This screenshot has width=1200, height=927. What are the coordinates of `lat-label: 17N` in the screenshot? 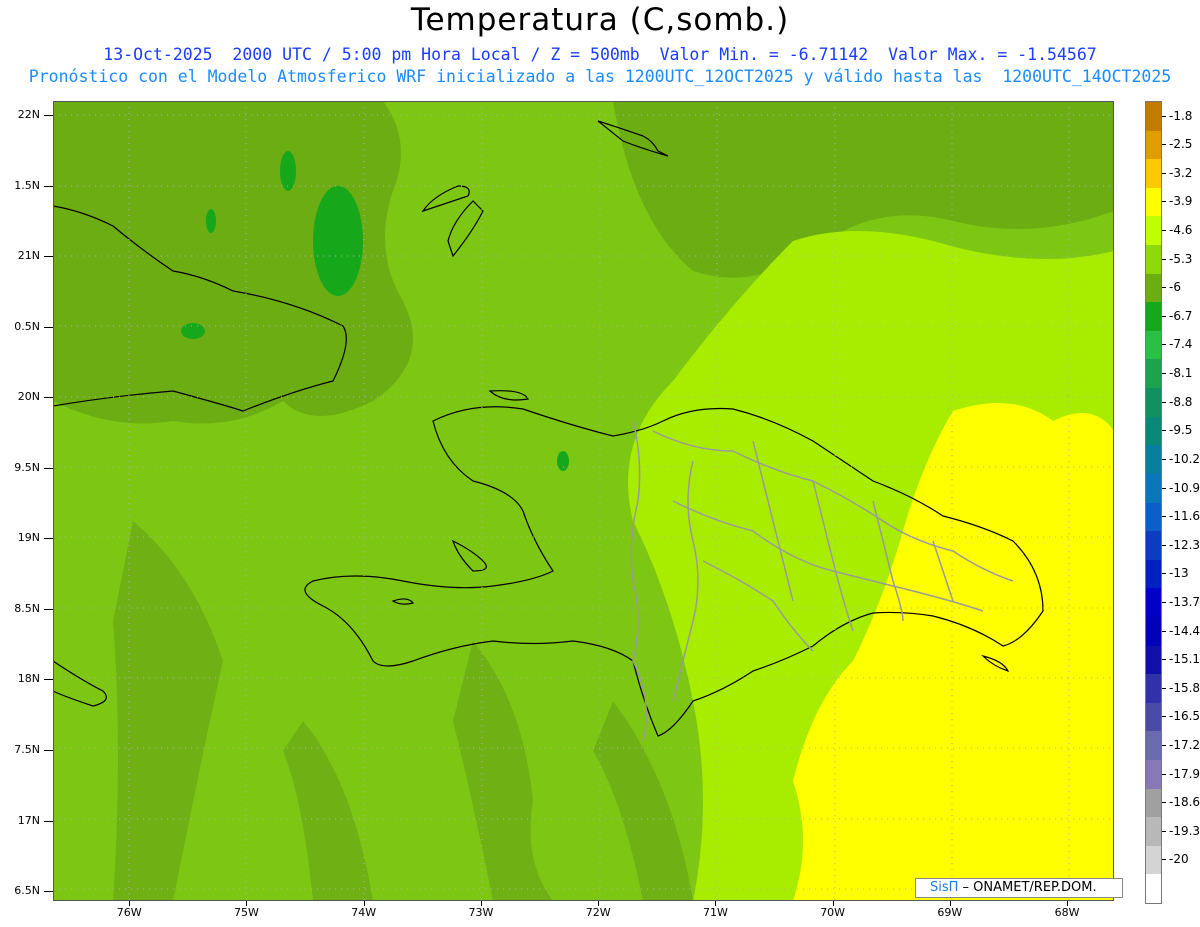 It's located at (28, 820).